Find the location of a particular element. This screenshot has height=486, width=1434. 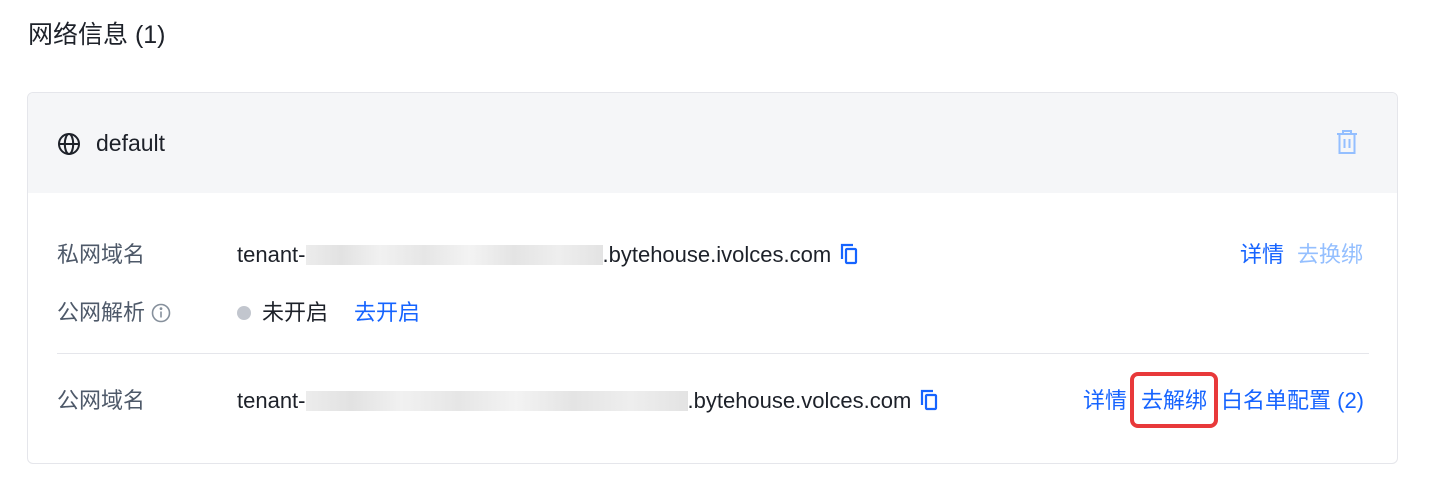

private-domain-prefix: tenant- is located at coordinates (271, 254).